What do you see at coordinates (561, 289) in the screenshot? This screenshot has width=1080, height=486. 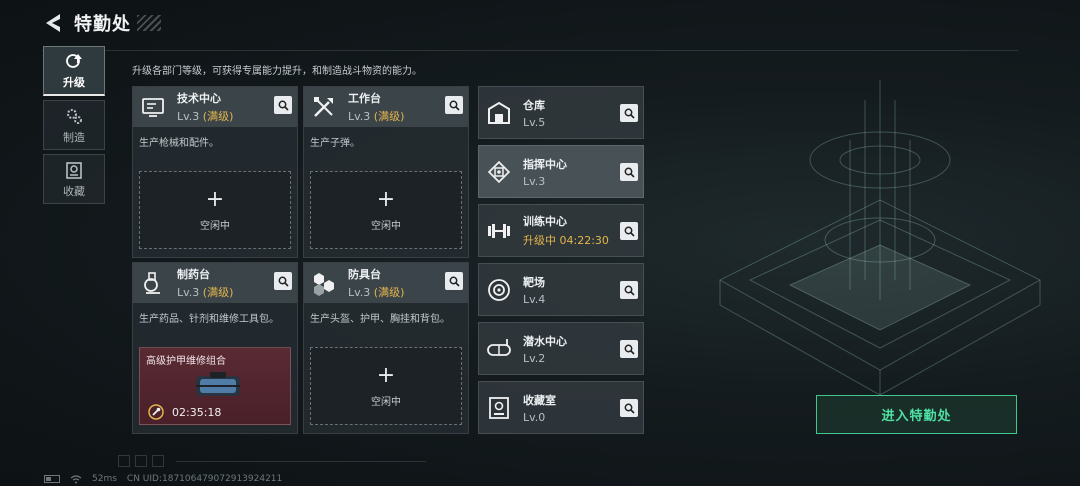 I see `room-shooting-range: 靶场 Lv.4` at bounding box center [561, 289].